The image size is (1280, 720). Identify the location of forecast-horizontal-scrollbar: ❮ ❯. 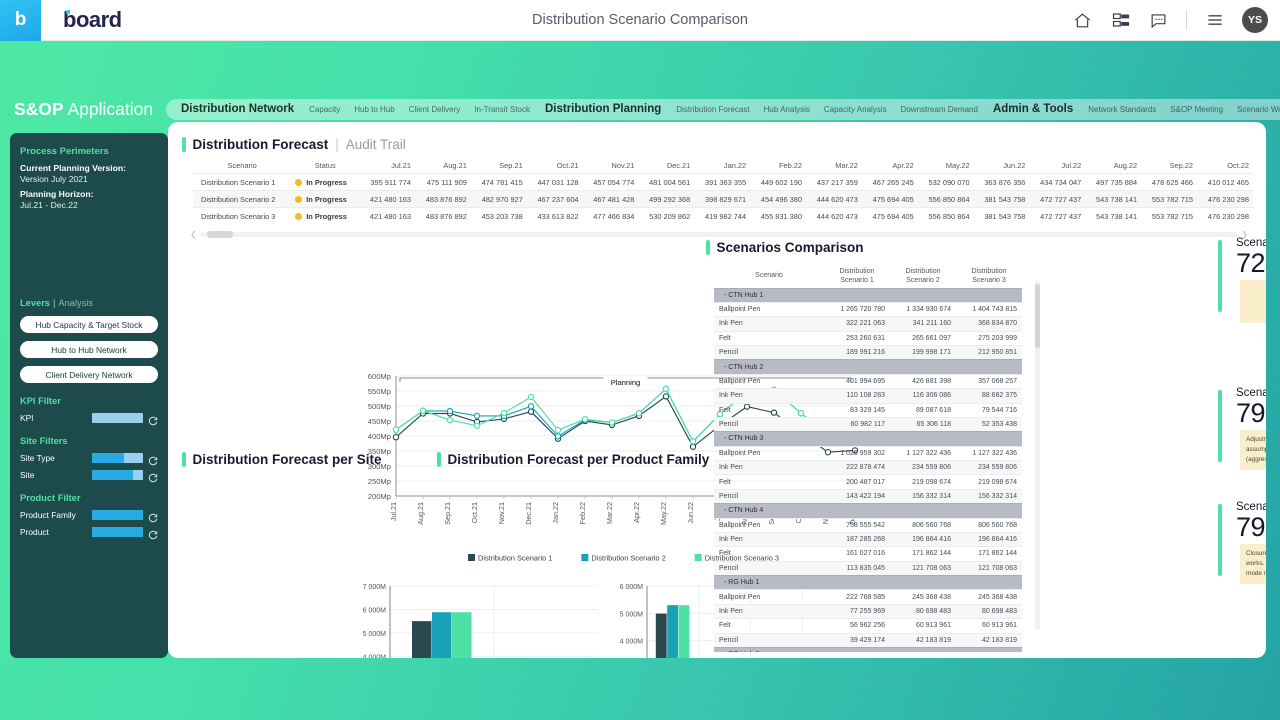
(719, 234).